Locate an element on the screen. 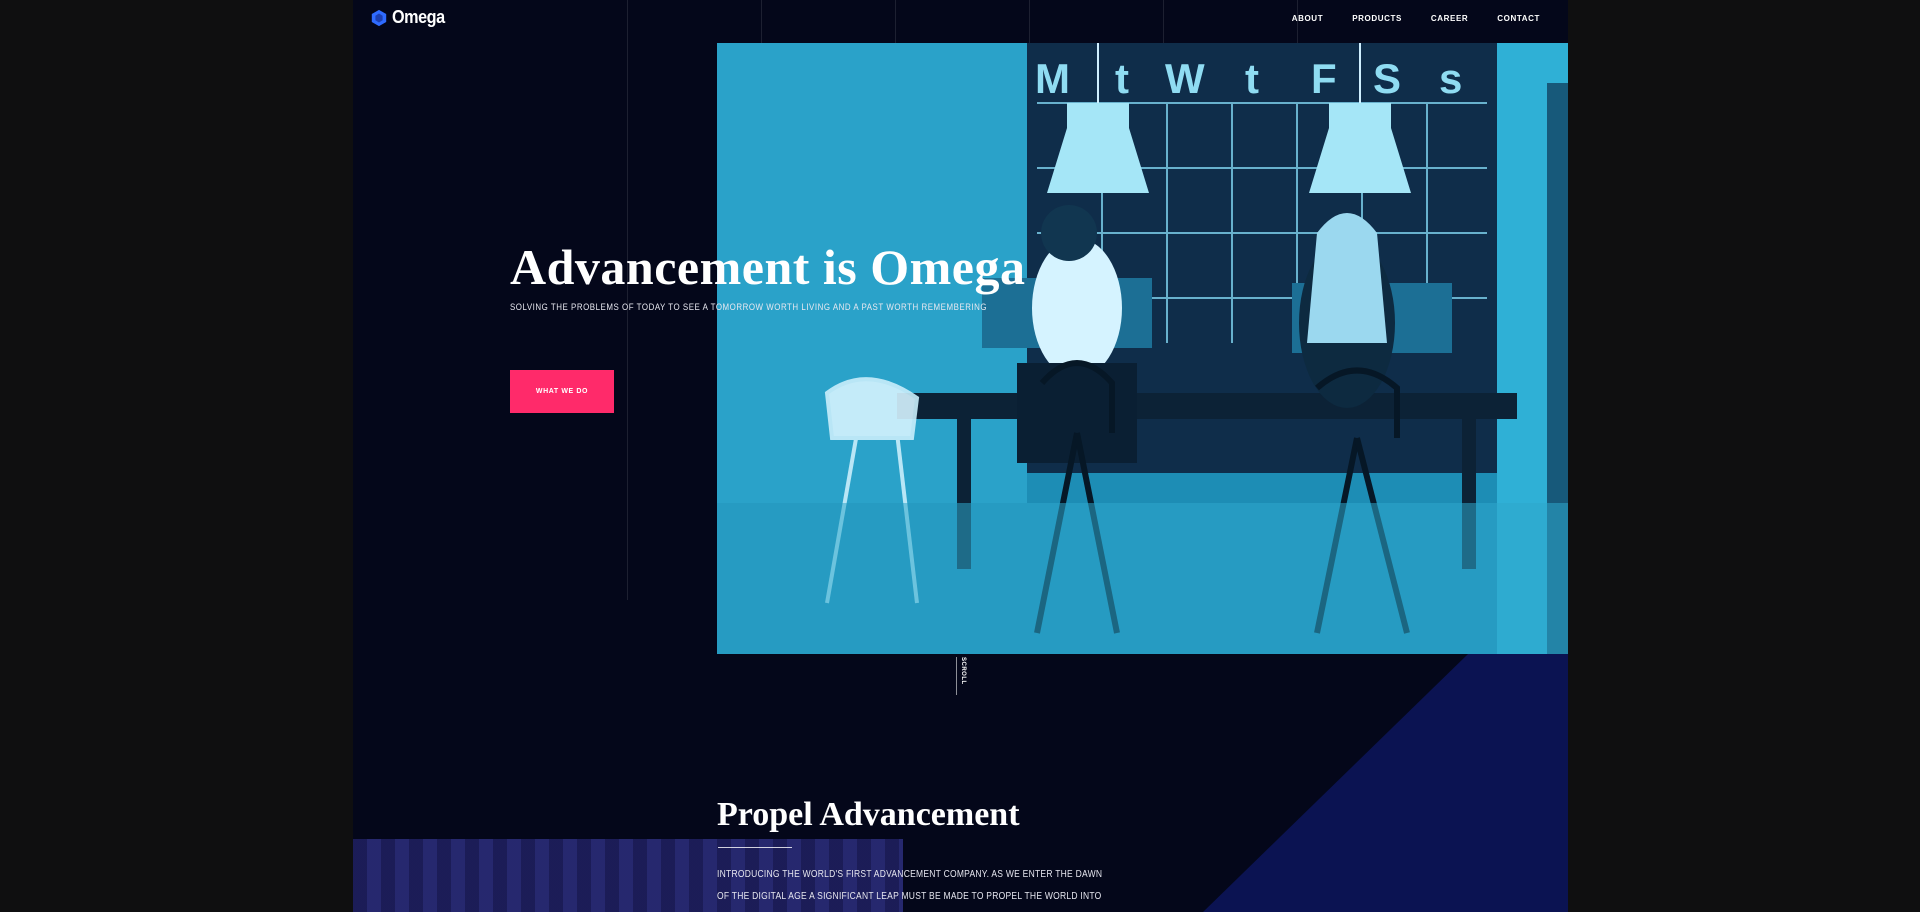 This screenshot has height=912, width=1920. calendar-day-label: S is located at coordinates (1387, 78).